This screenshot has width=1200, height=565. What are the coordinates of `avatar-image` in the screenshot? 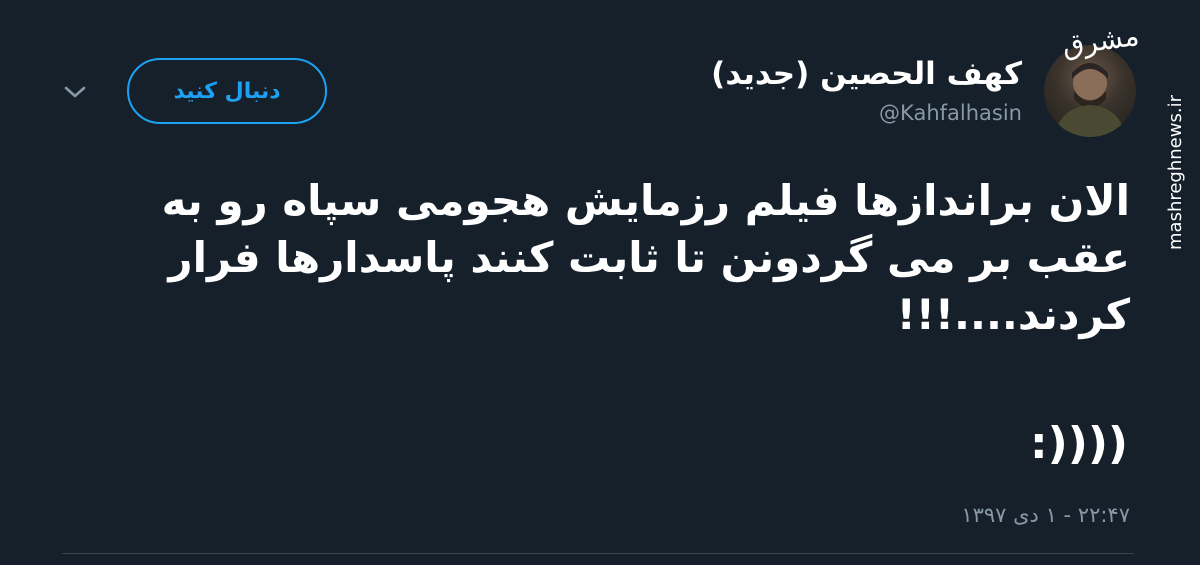 It's located at (1090, 100).